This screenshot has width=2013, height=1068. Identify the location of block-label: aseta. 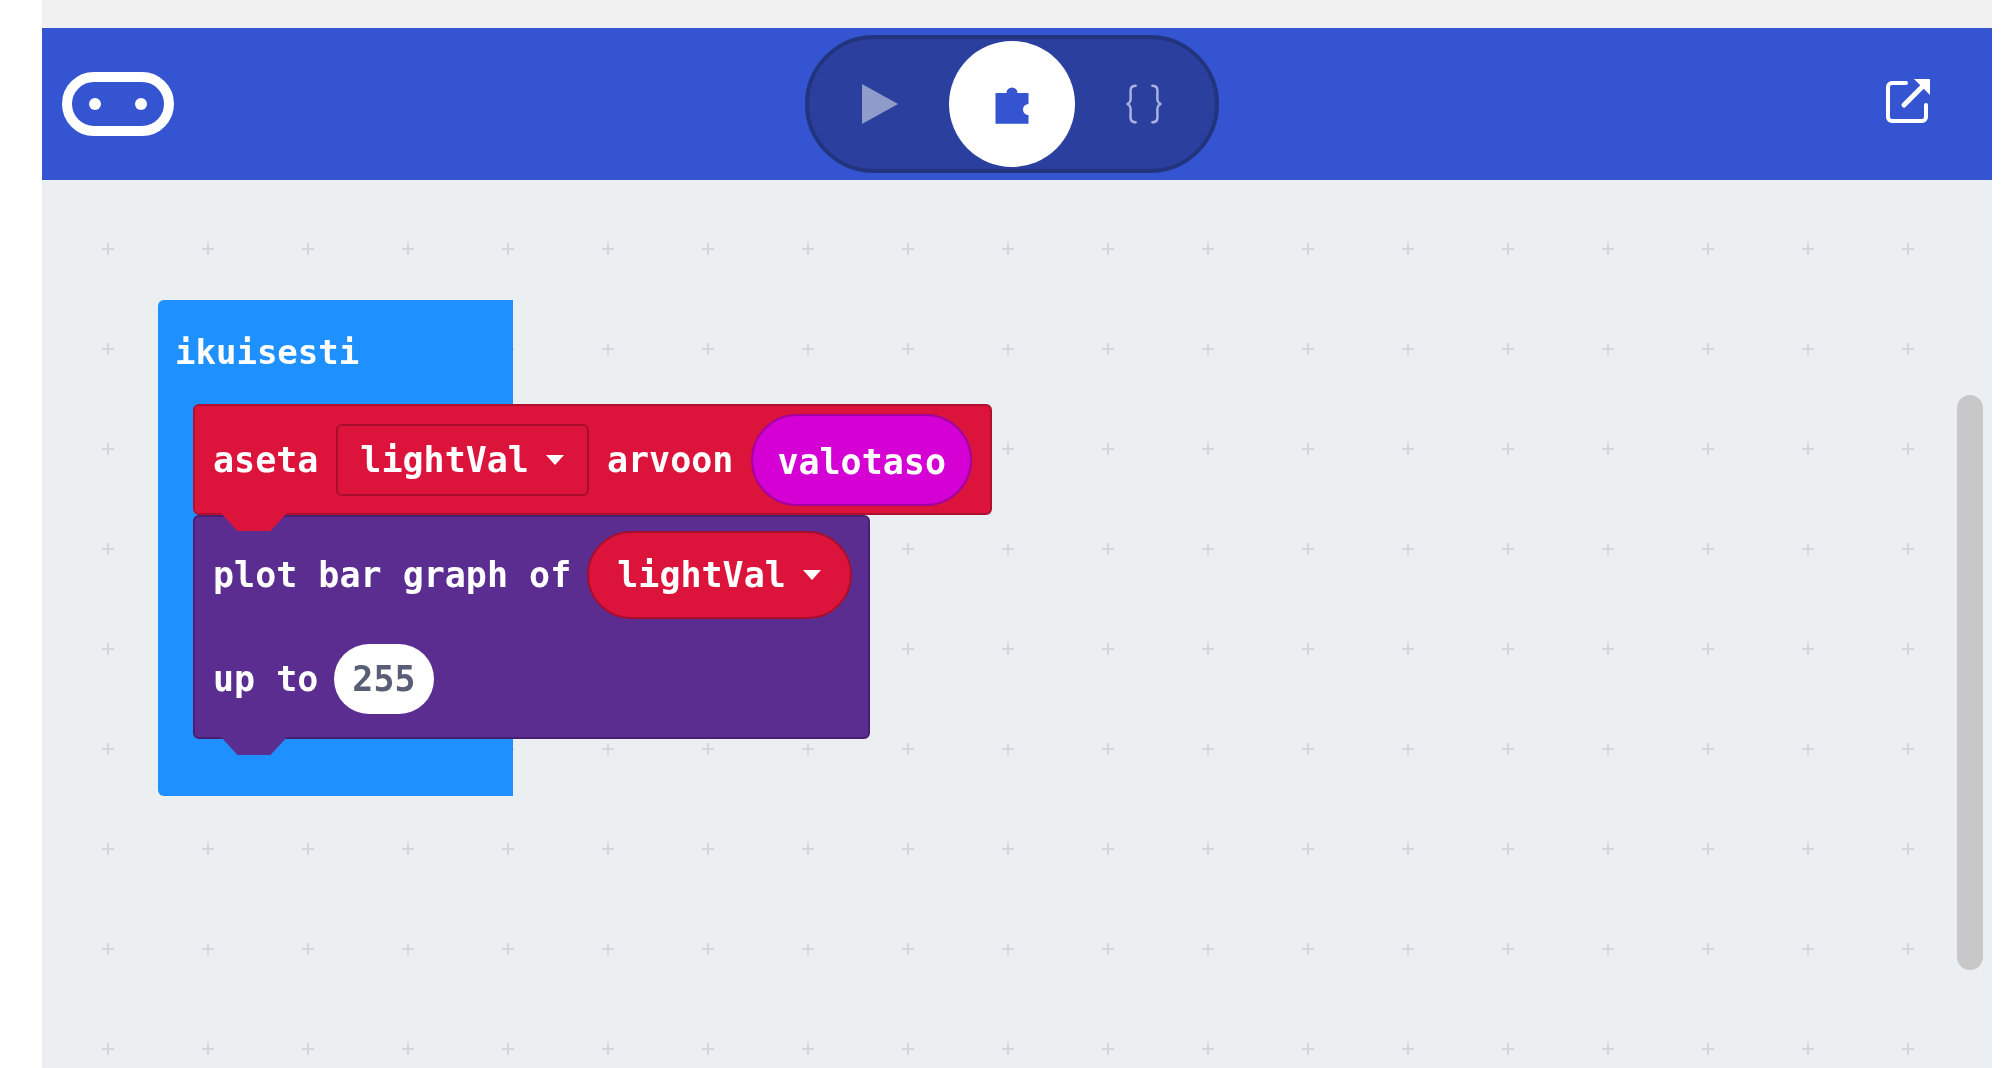
(266, 459).